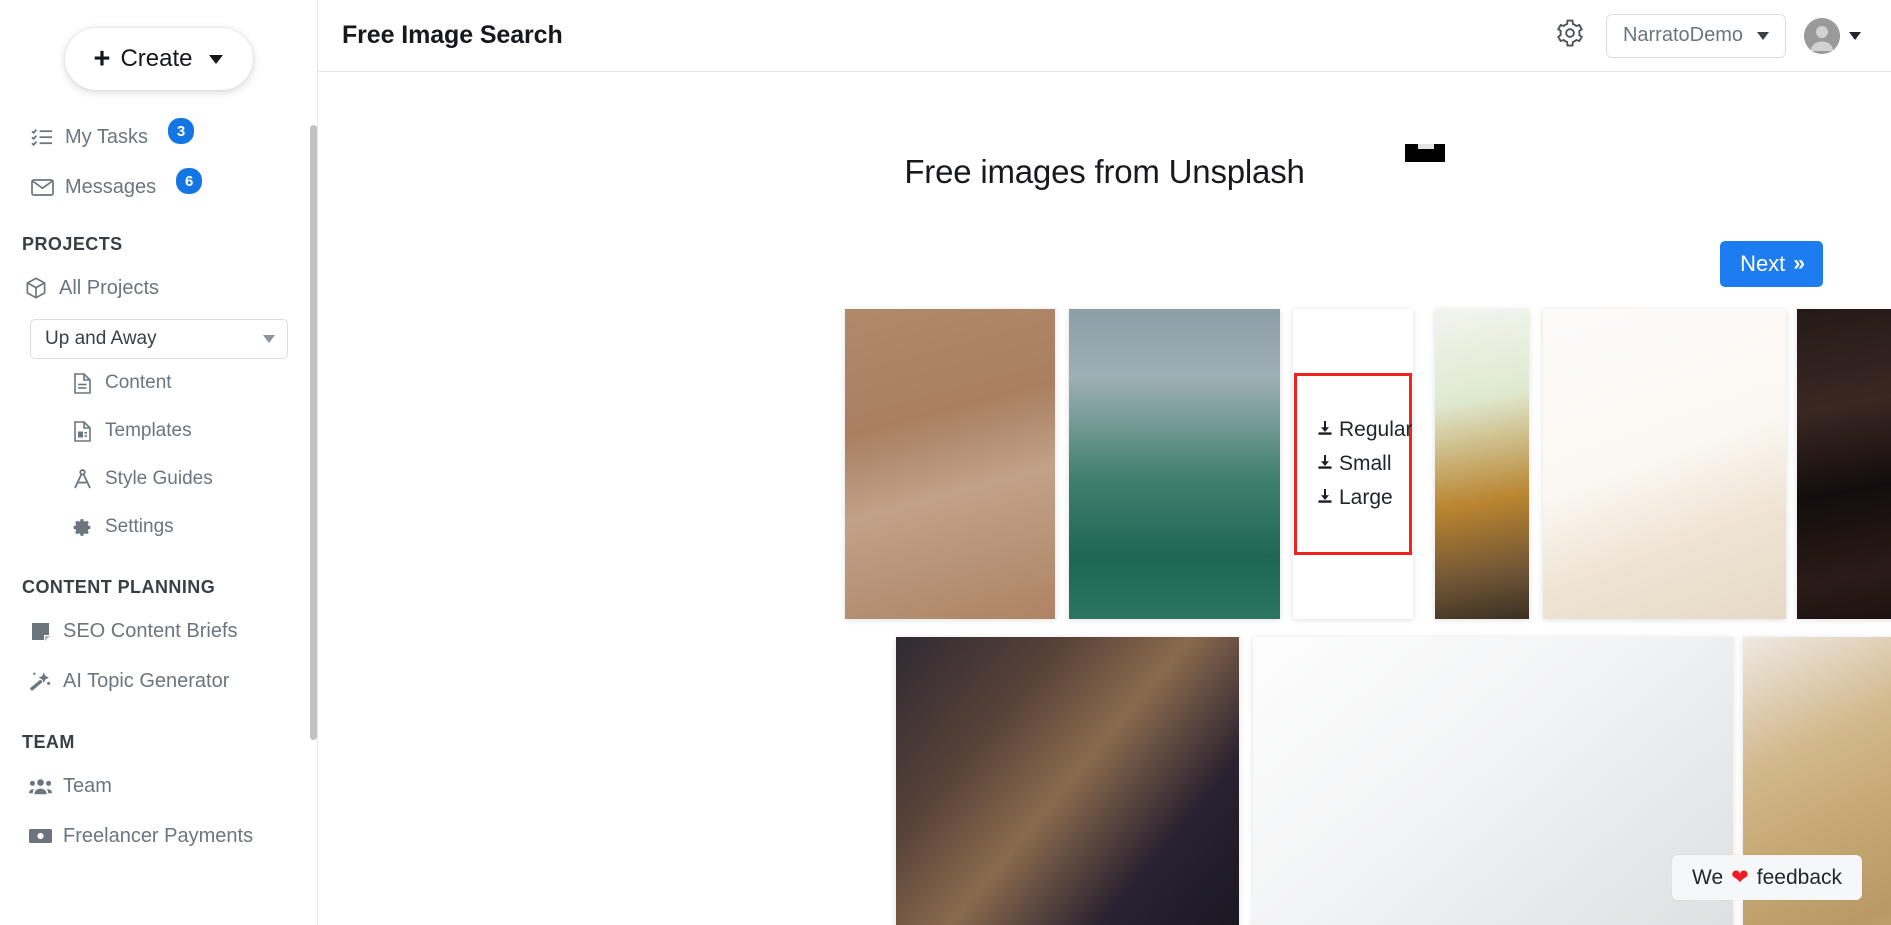  I want to click on top-bar-actions: NarratoDemo, so click(1706, 35).